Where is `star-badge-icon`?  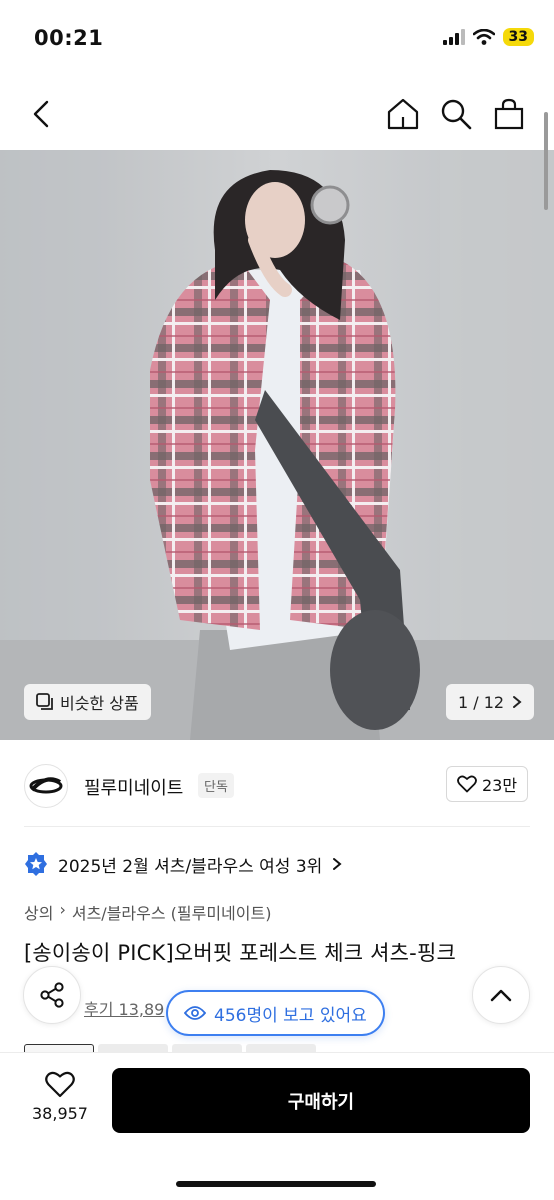
star-badge-icon is located at coordinates (36, 864).